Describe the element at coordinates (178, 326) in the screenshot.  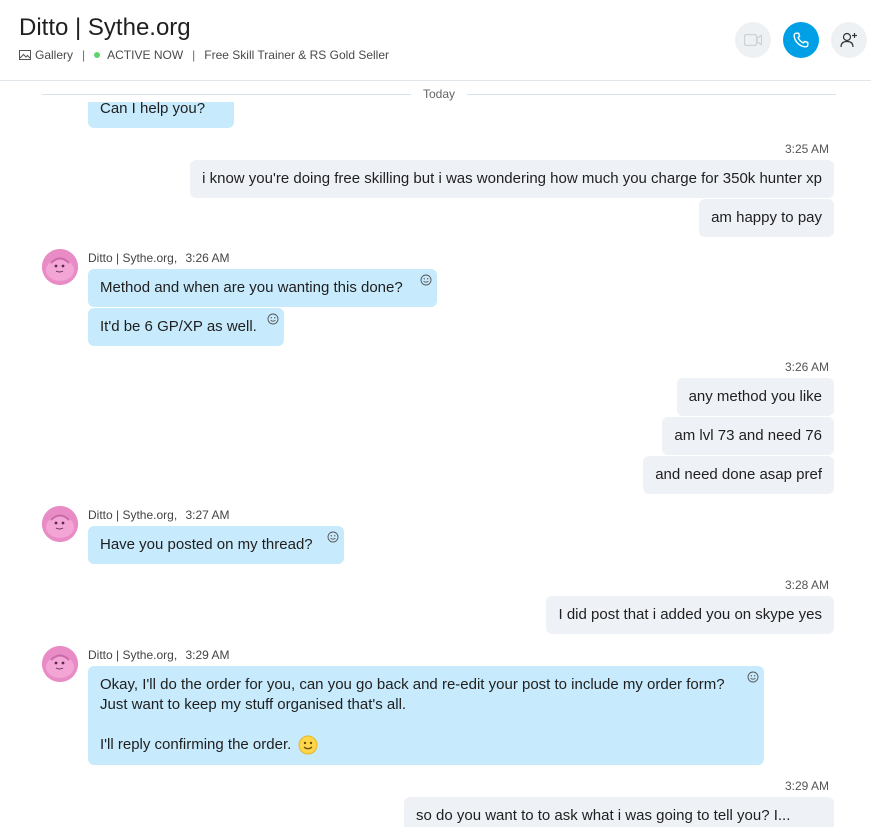
I see `message-text: It'd be 6 GP/XP as well.` at that location.